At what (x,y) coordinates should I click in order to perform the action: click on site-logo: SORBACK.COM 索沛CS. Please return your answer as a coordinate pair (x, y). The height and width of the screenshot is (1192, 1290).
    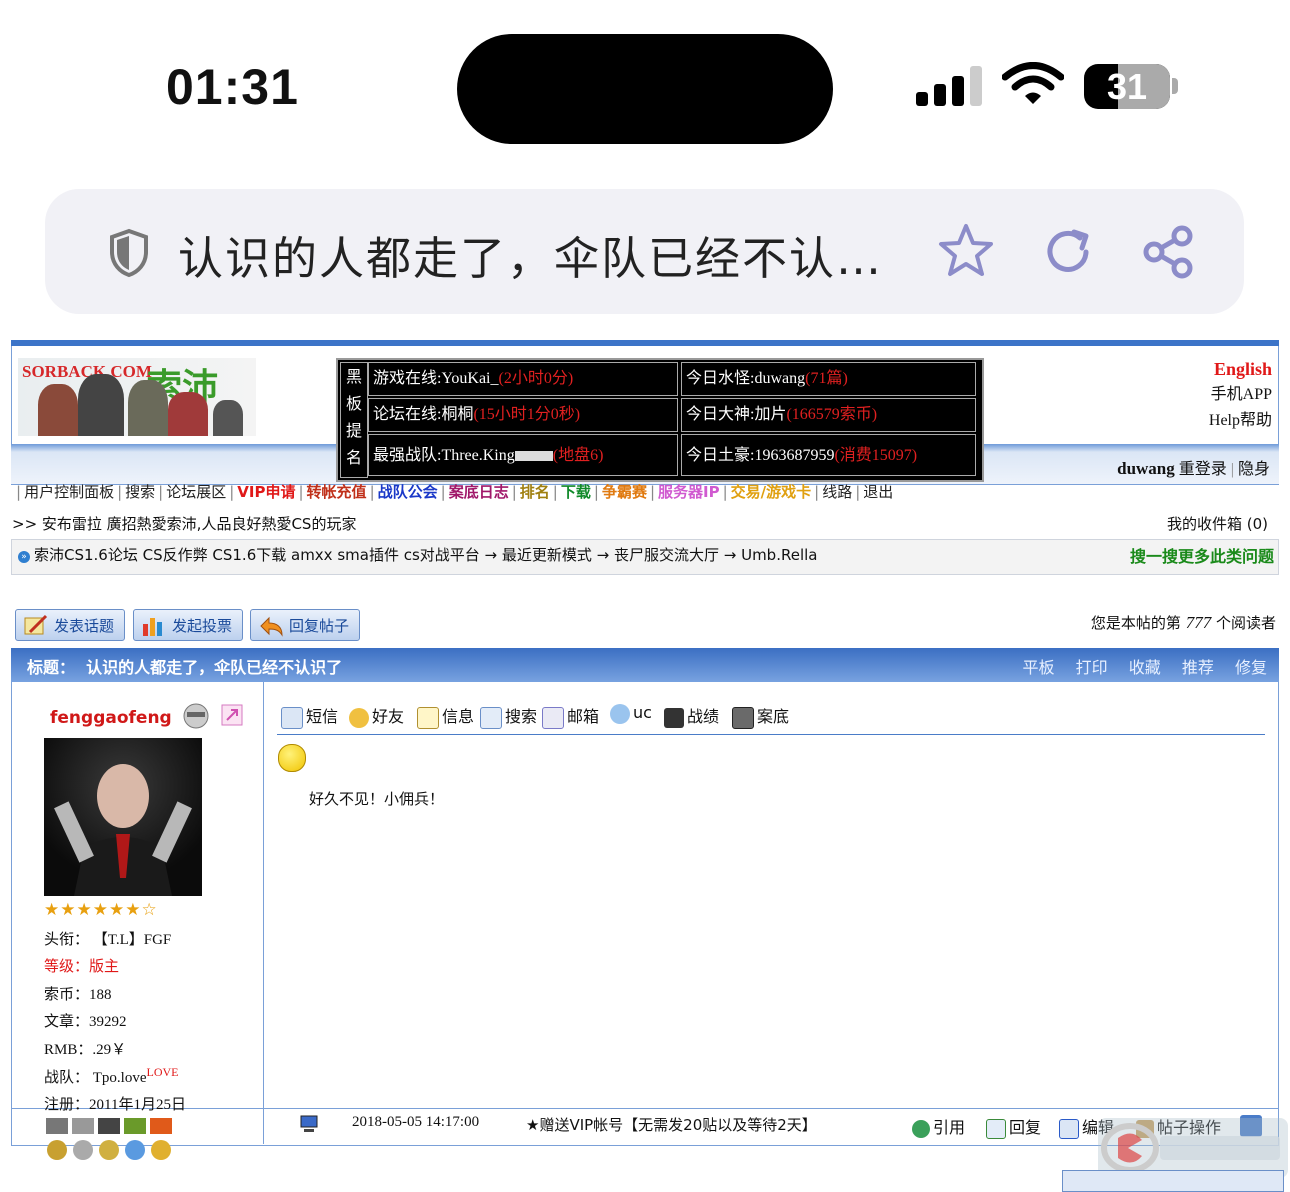
    Looking at the image, I should click on (137, 397).